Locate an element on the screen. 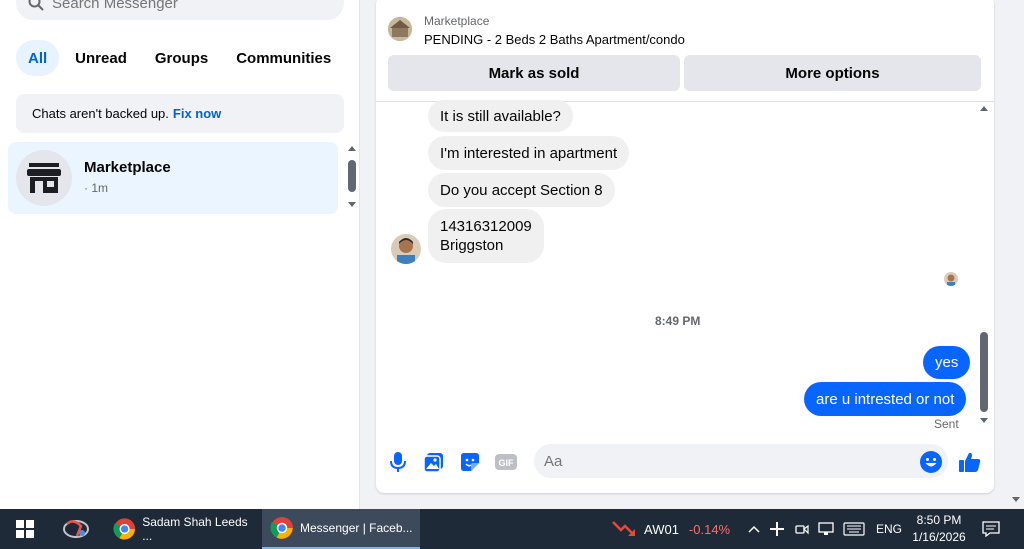 The width and height of the screenshot is (1024, 549). start-button is located at coordinates (25, 529).